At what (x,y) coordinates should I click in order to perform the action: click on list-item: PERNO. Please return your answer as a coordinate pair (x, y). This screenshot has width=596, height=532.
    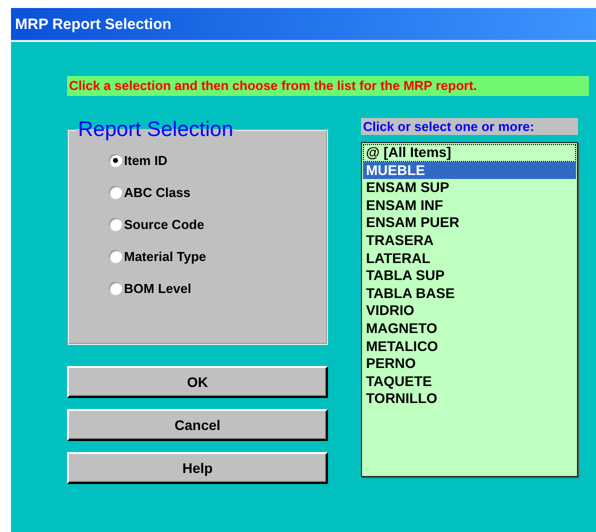
    Looking at the image, I should click on (469, 364).